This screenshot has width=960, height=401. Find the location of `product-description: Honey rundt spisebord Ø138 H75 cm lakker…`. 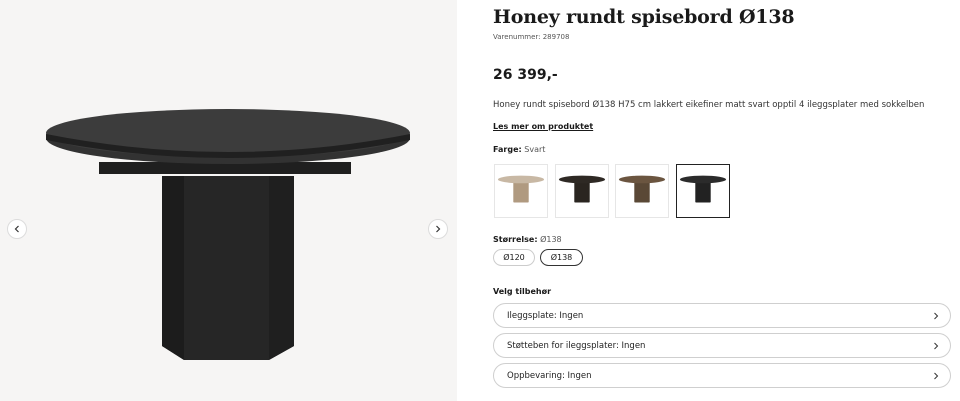

product-description: Honey rundt spisebord Ø138 H75 cm lakker… is located at coordinates (709, 105).